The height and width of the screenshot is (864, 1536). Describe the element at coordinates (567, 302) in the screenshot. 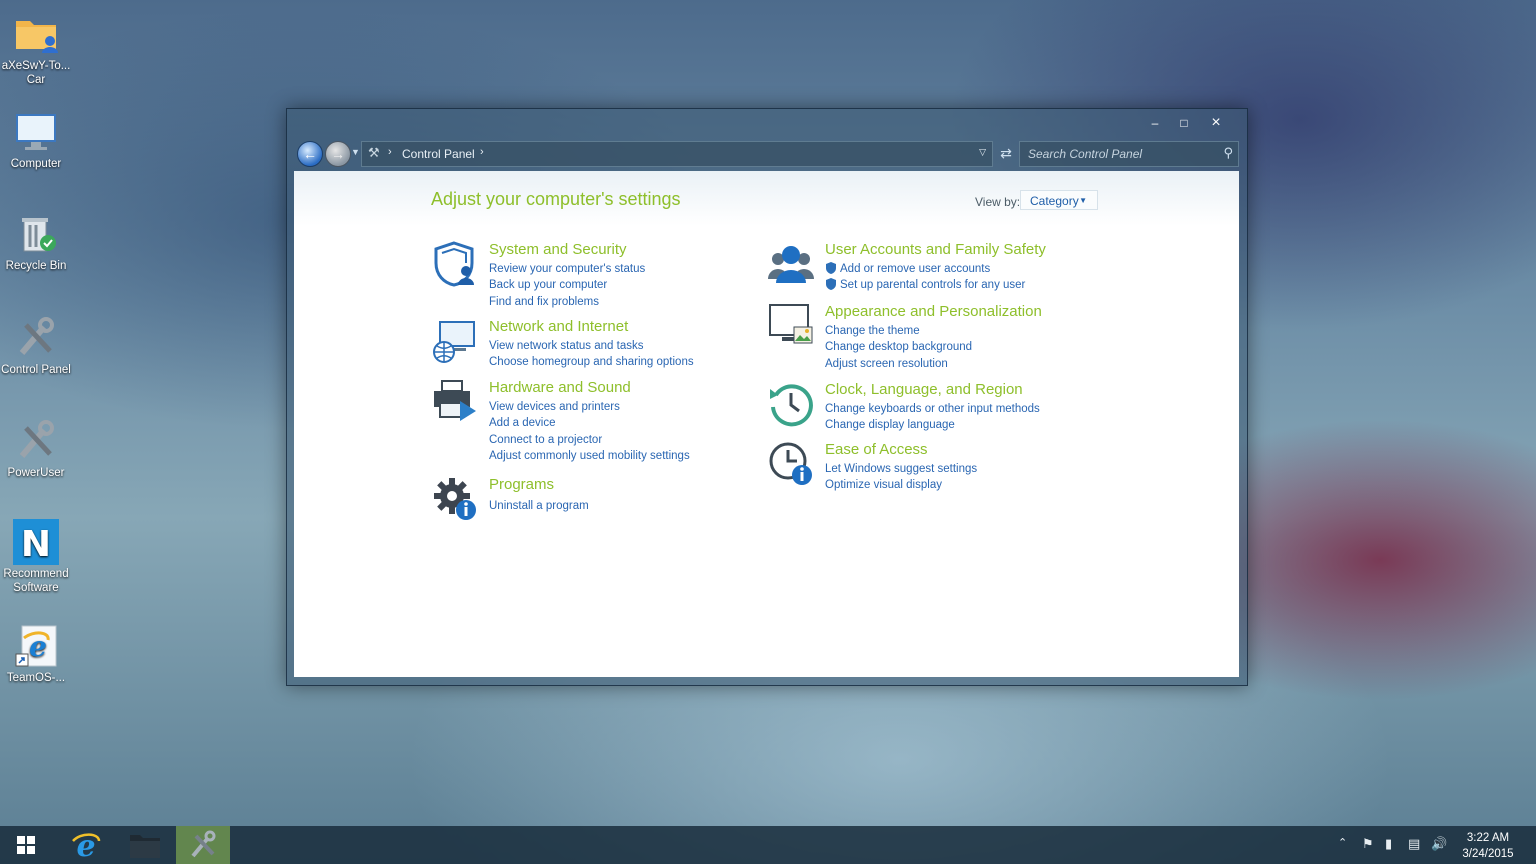

I see `link-find-fix: Find and fix problems` at that location.